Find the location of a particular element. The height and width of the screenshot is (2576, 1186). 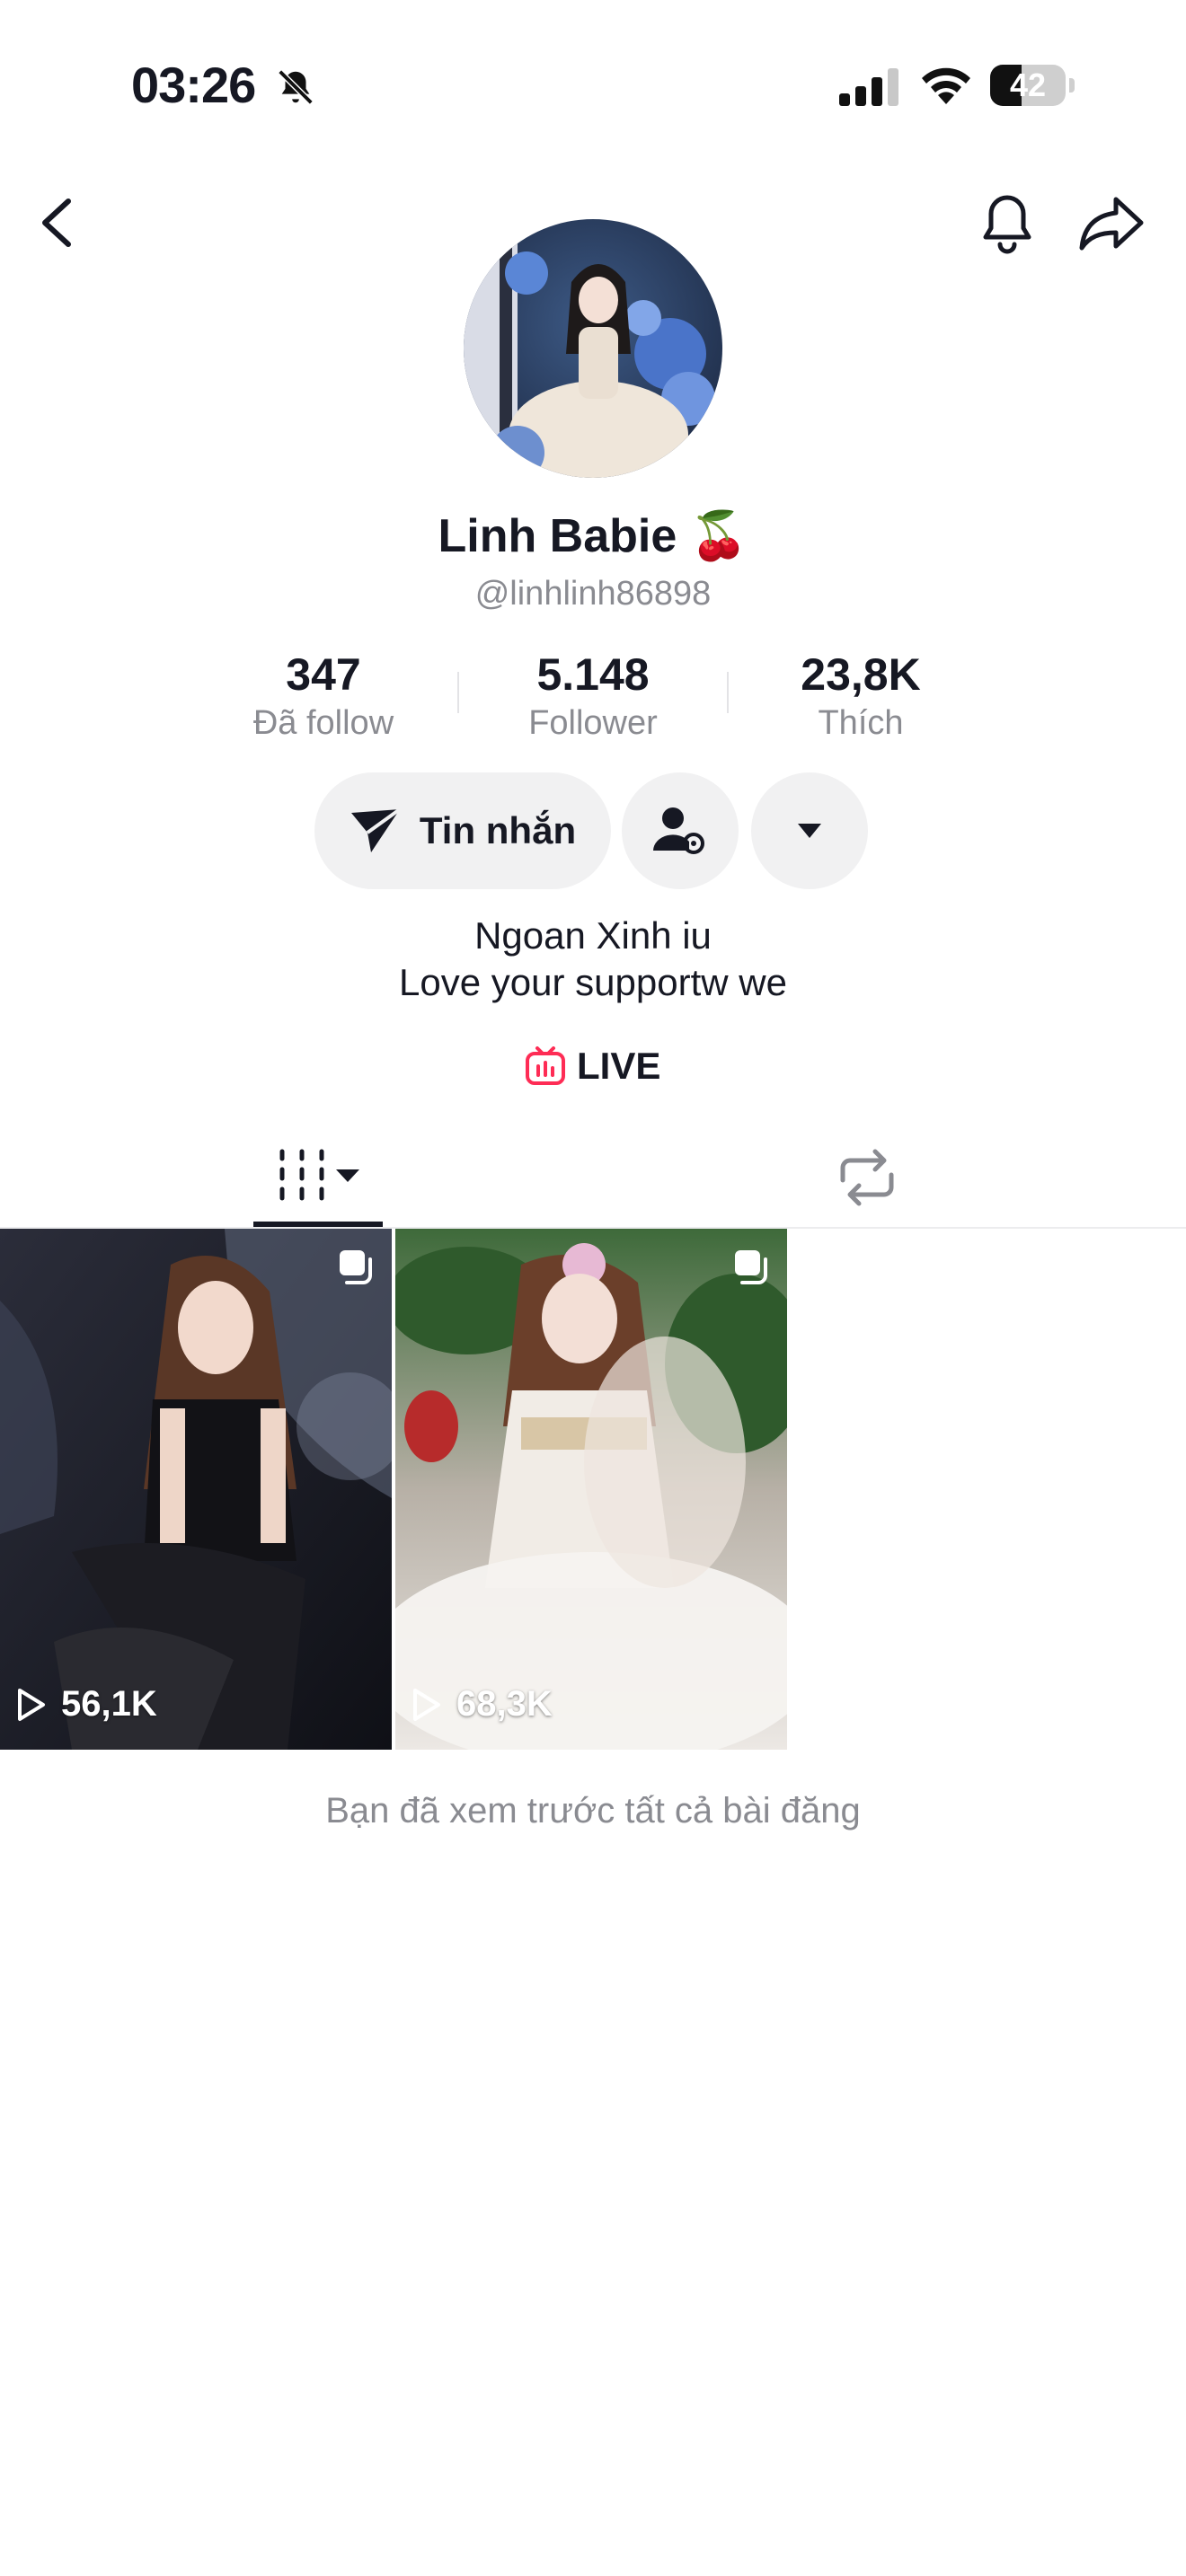

profile-name: Linh Babie 🍒 is located at coordinates (593, 535).